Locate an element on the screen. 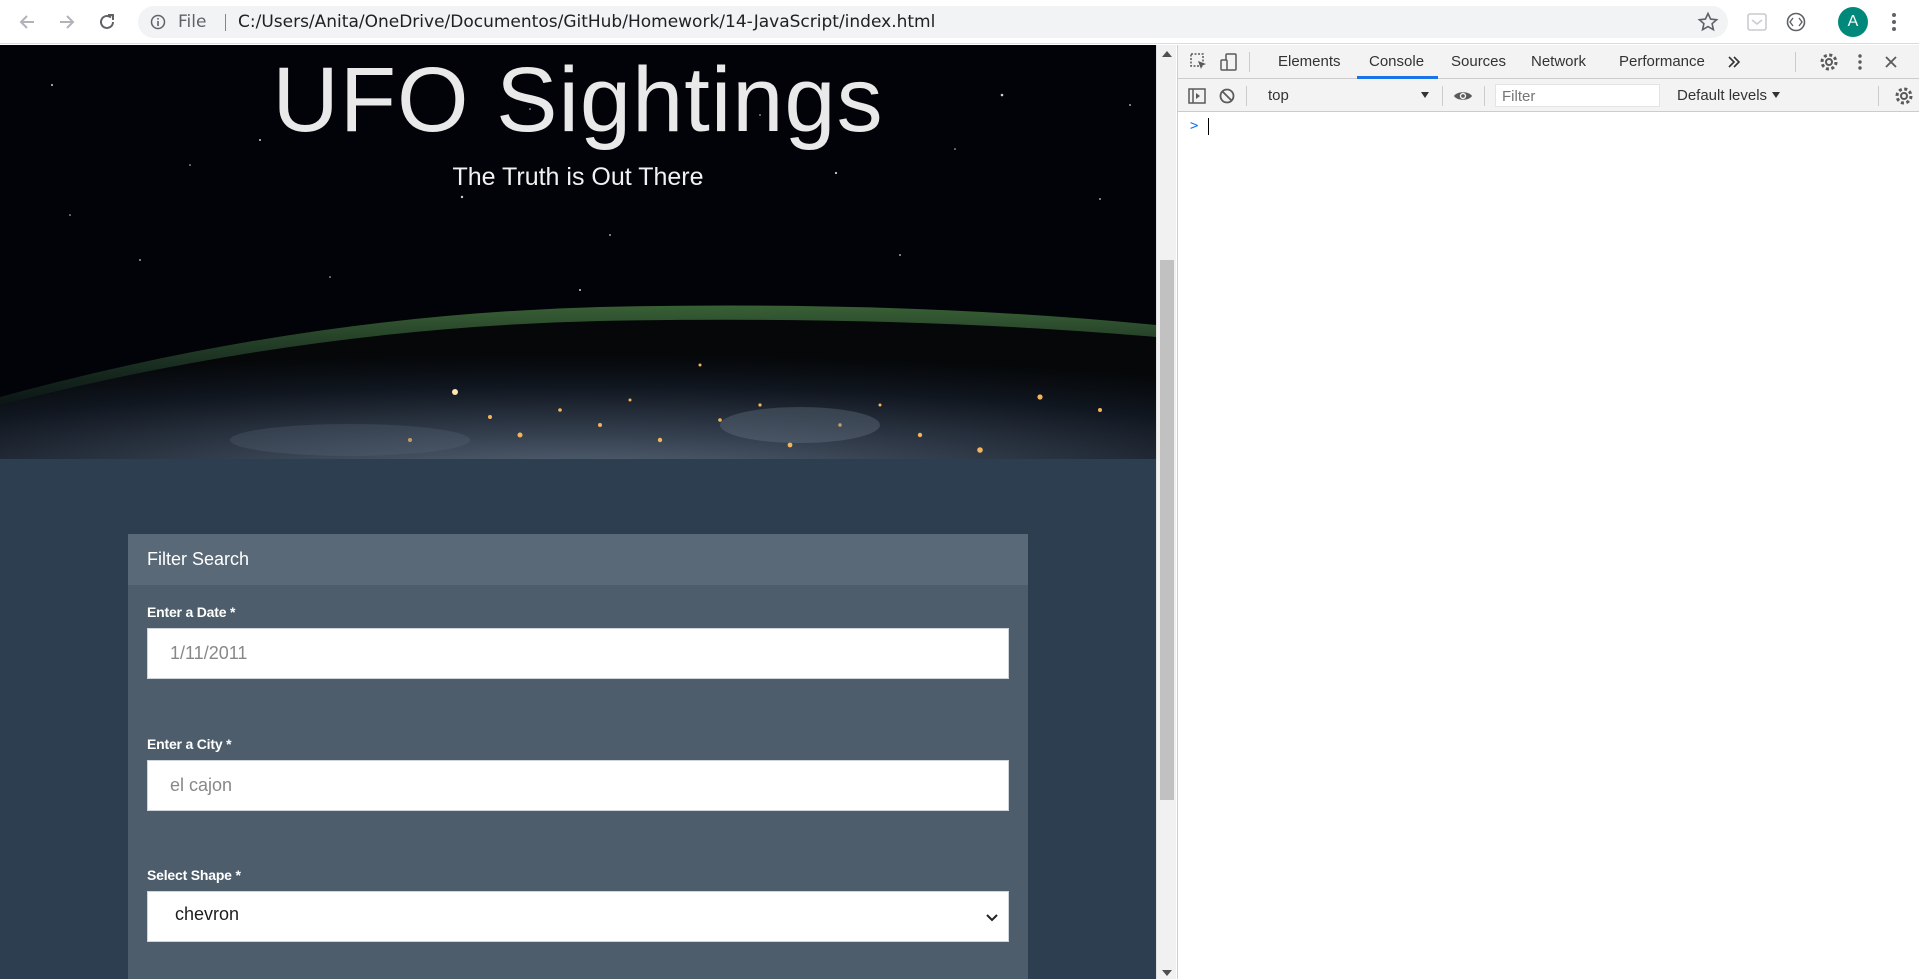 The height and width of the screenshot is (979, 1919). scroll-down-arrow-icon is located at coordinates (1167, 973).